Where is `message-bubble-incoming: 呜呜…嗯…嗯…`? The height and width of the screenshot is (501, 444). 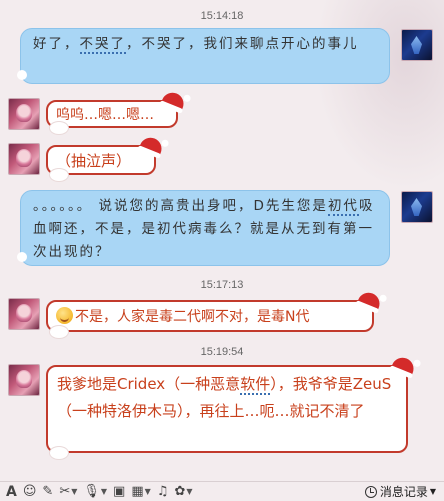 message-bubble-incoming: 呜呜…嗯…嗯… is located at coordinates (116, 111).